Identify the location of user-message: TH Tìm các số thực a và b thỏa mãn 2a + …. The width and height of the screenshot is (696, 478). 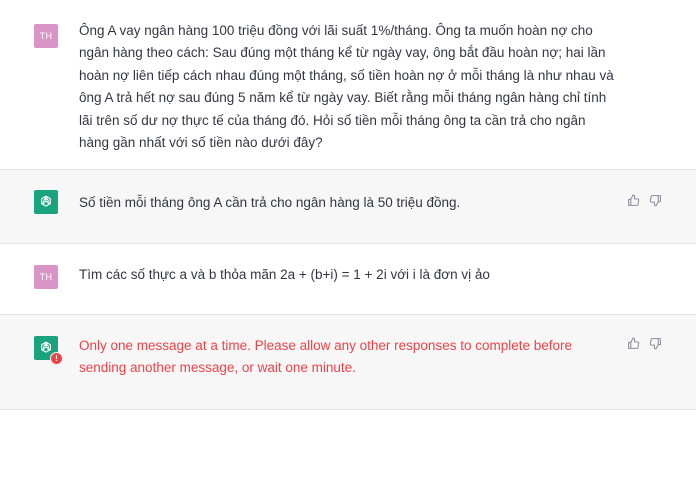
(348, 279).